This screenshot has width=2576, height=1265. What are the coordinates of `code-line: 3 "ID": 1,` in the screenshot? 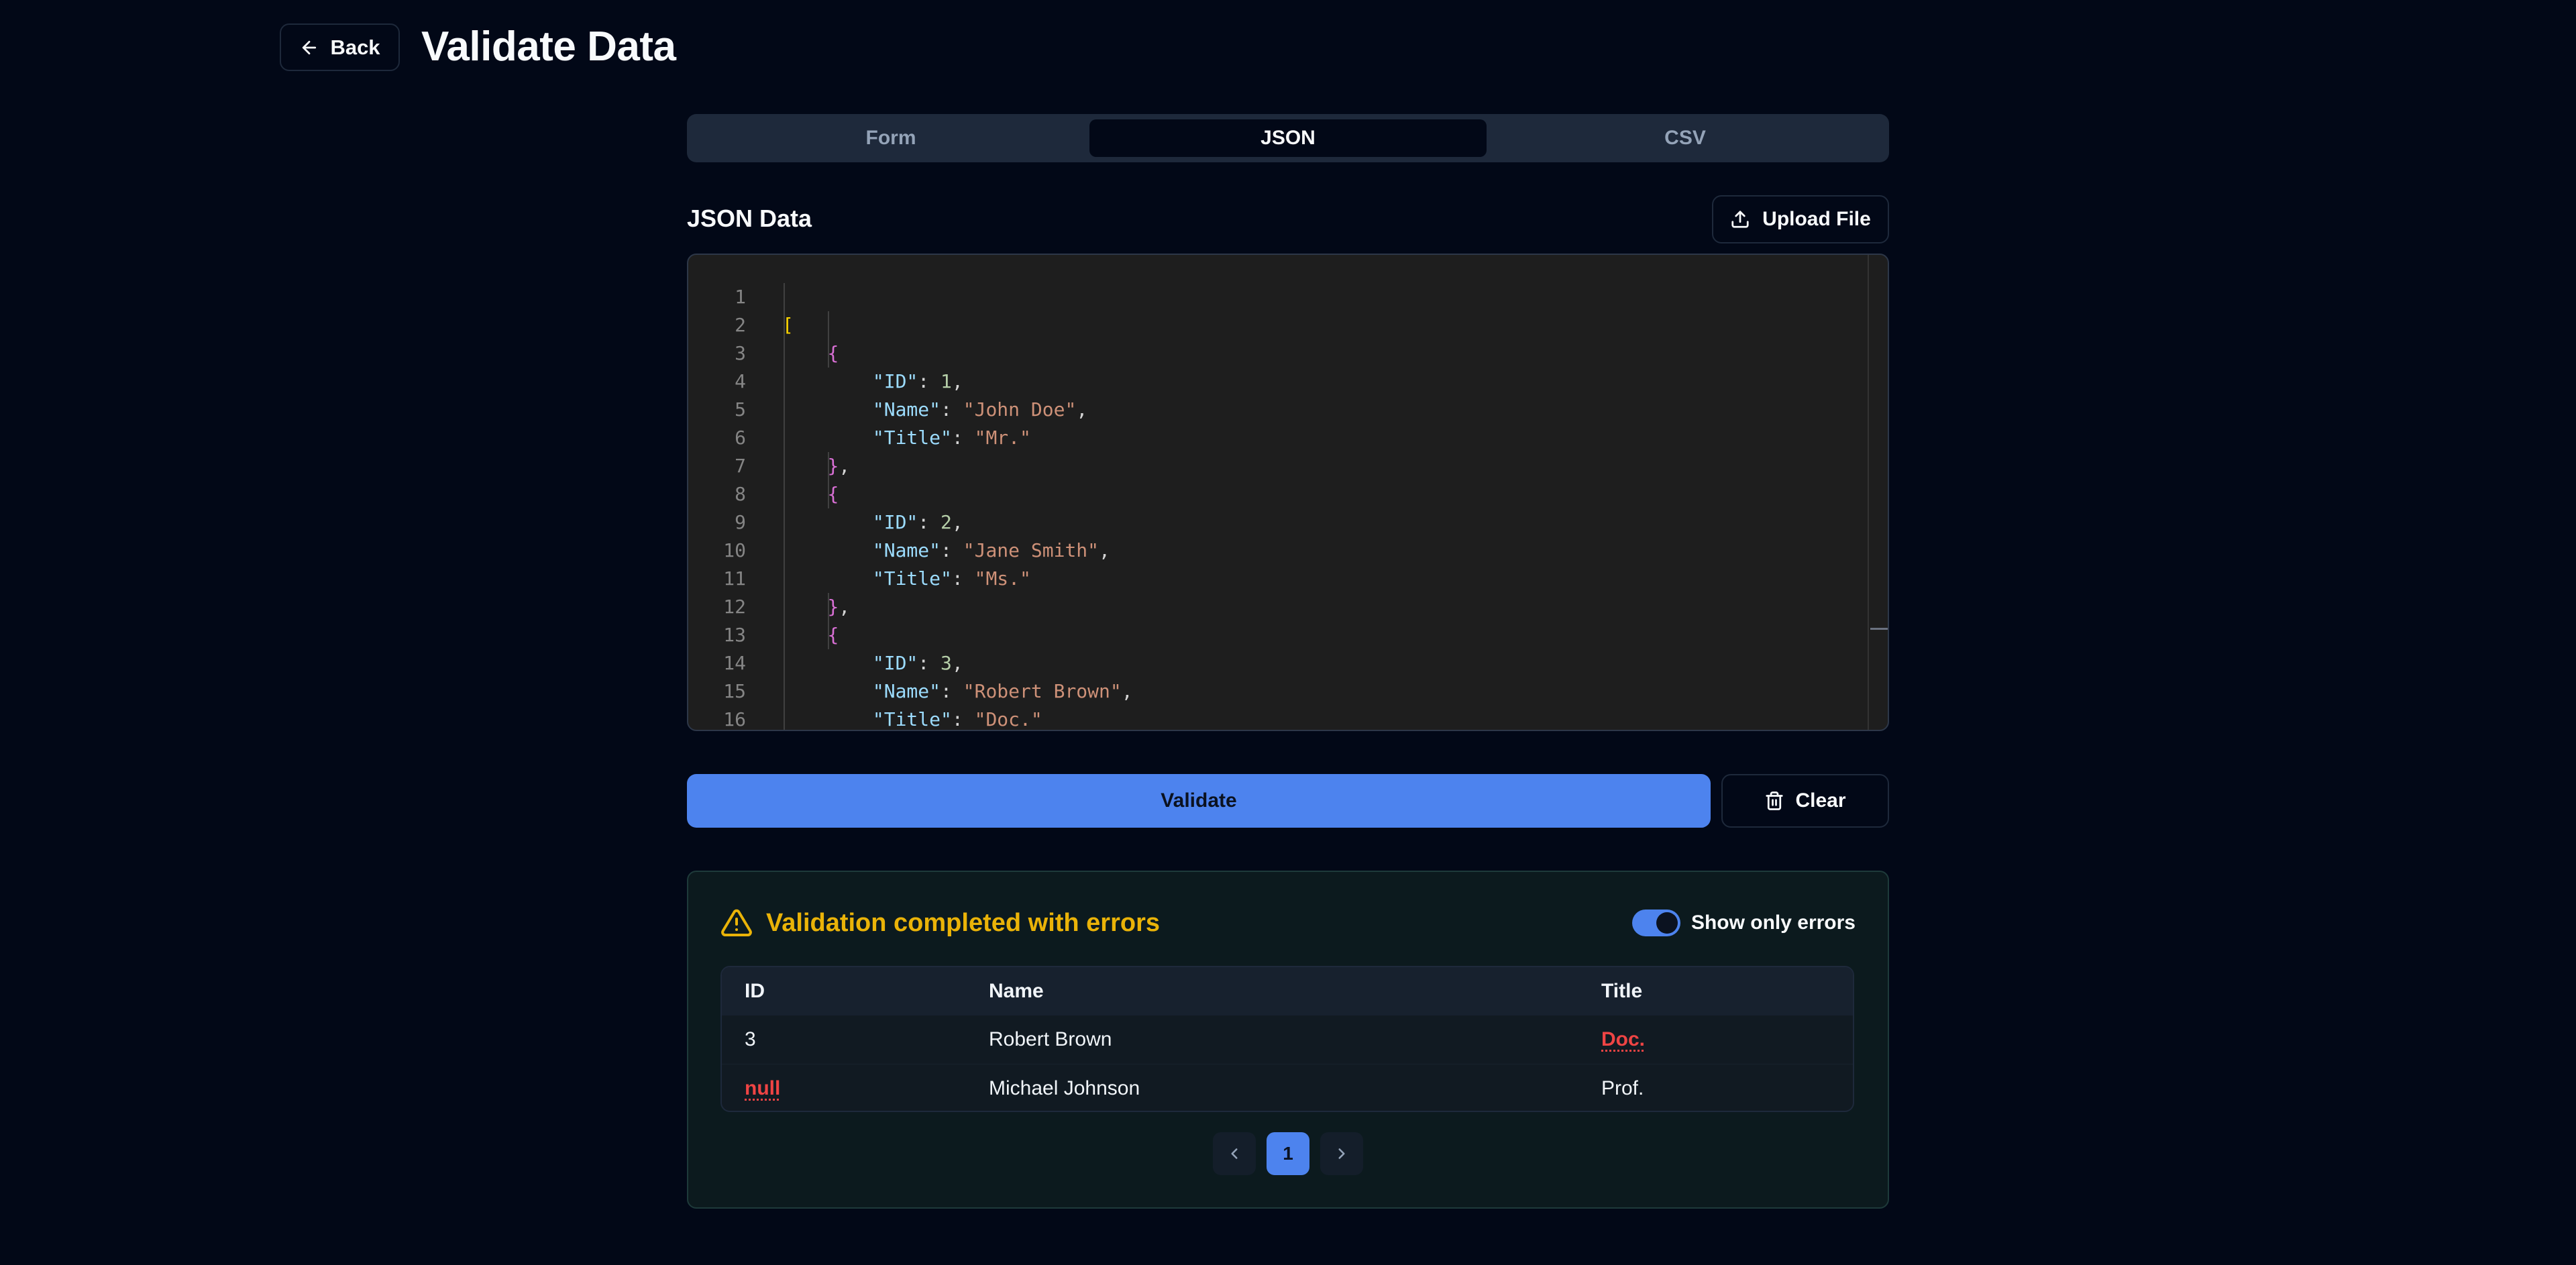 It's located at (1278, 352).